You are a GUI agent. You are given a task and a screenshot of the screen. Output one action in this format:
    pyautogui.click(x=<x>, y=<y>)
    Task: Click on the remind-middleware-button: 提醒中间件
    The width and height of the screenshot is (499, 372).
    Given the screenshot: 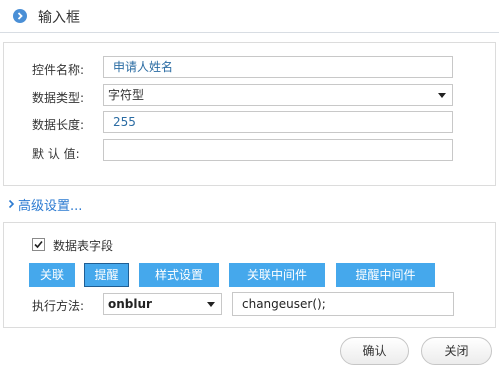 What is the action you would take?
    pyautogui.click(x=385, y=275)
    